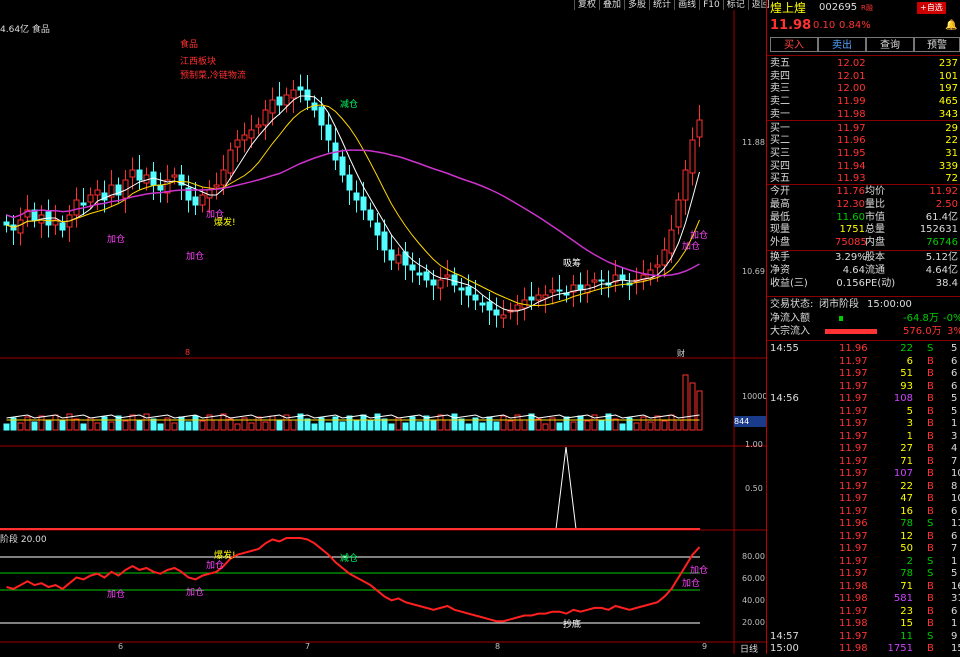  I want to click on tick-side: S, so click(930, 348).